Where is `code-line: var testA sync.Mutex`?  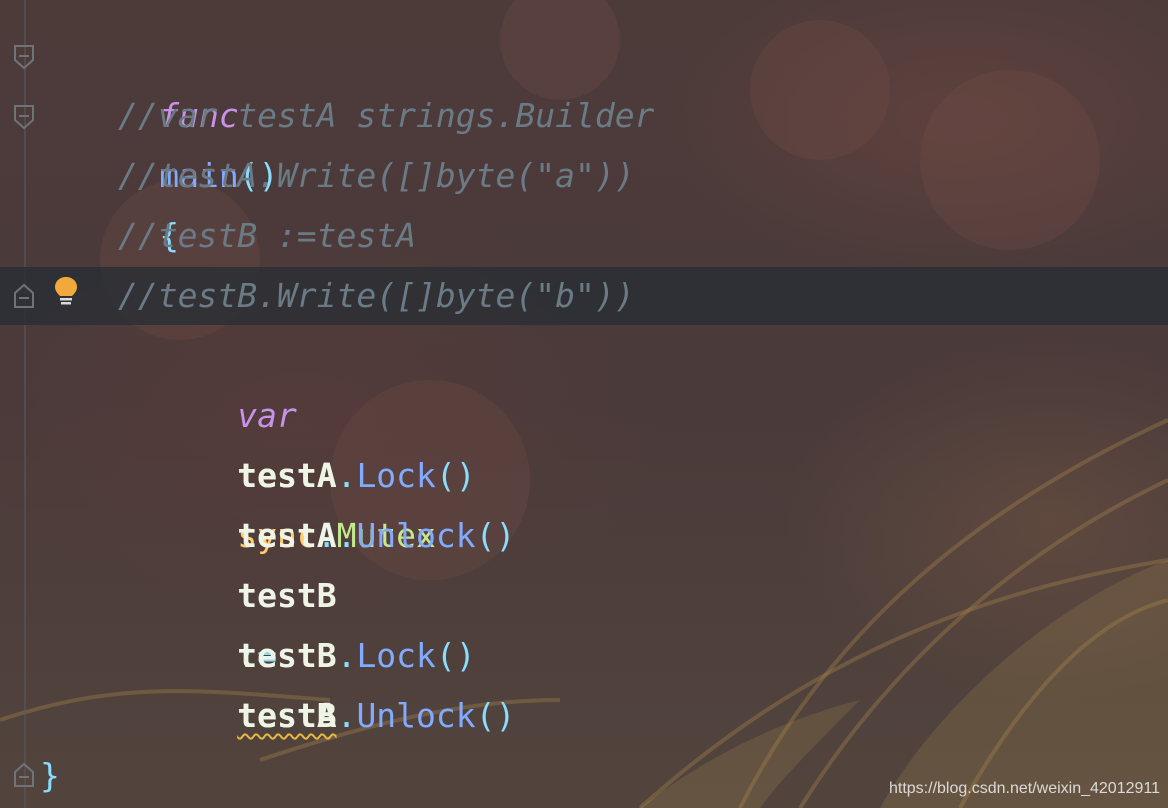 code-line: var testA sync.Mutex is located at coordinates (218, 440).